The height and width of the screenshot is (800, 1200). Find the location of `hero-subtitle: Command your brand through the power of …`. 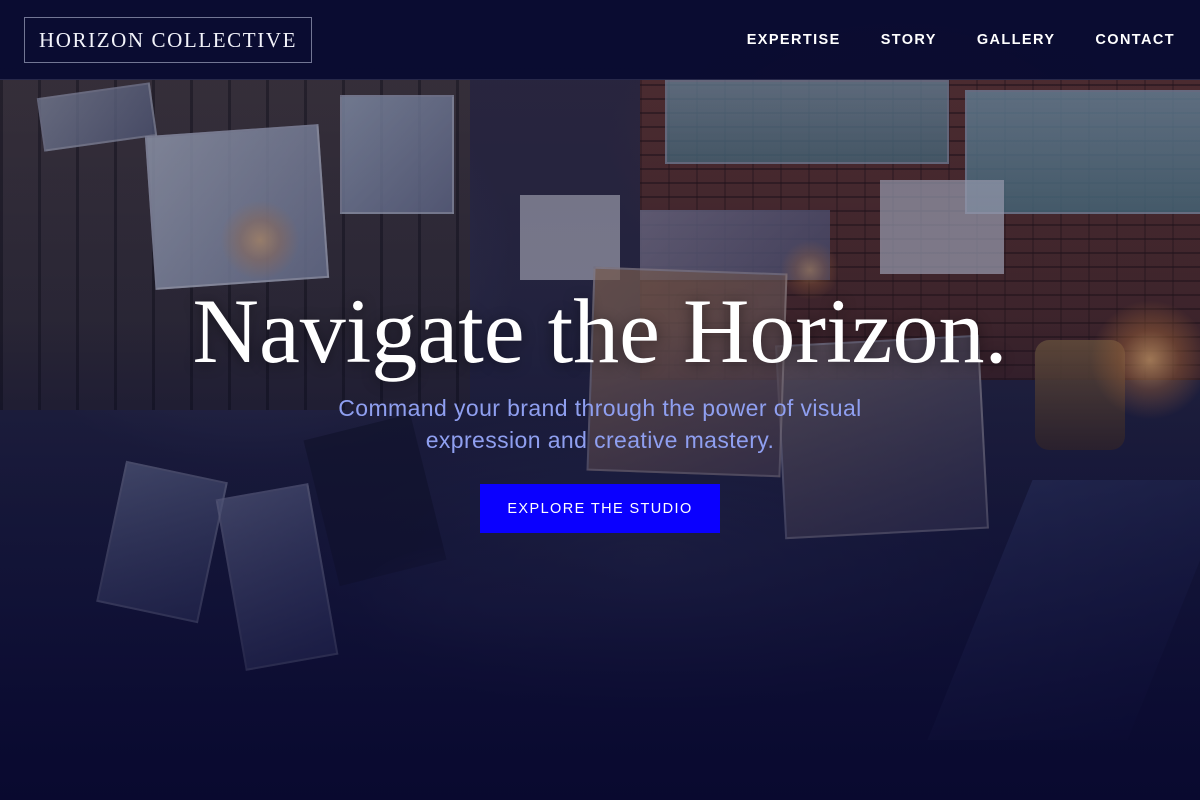

hero-subtitle: Command your brand through the power of … is located at coordinates (600, 424).